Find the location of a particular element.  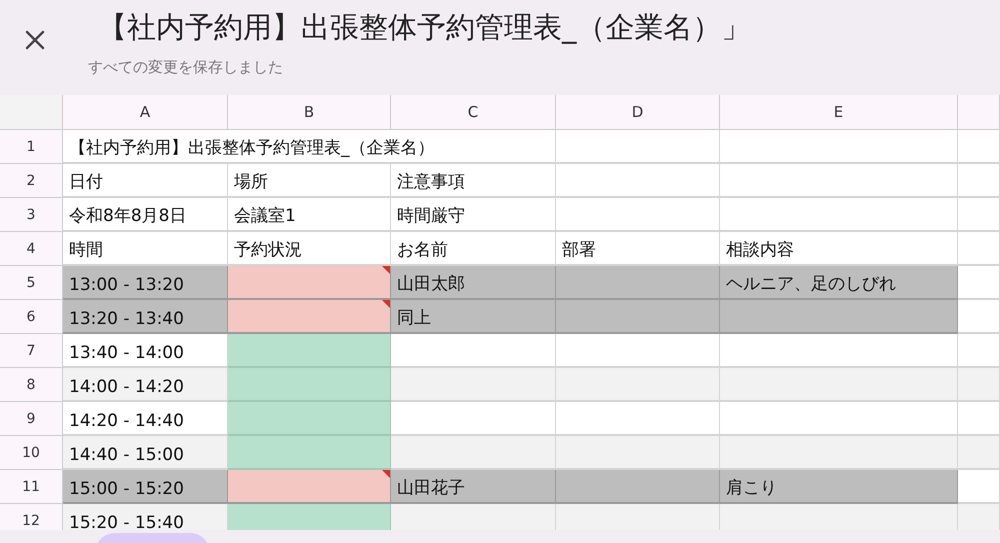

column-header: D is located at coordinates (638, 112).